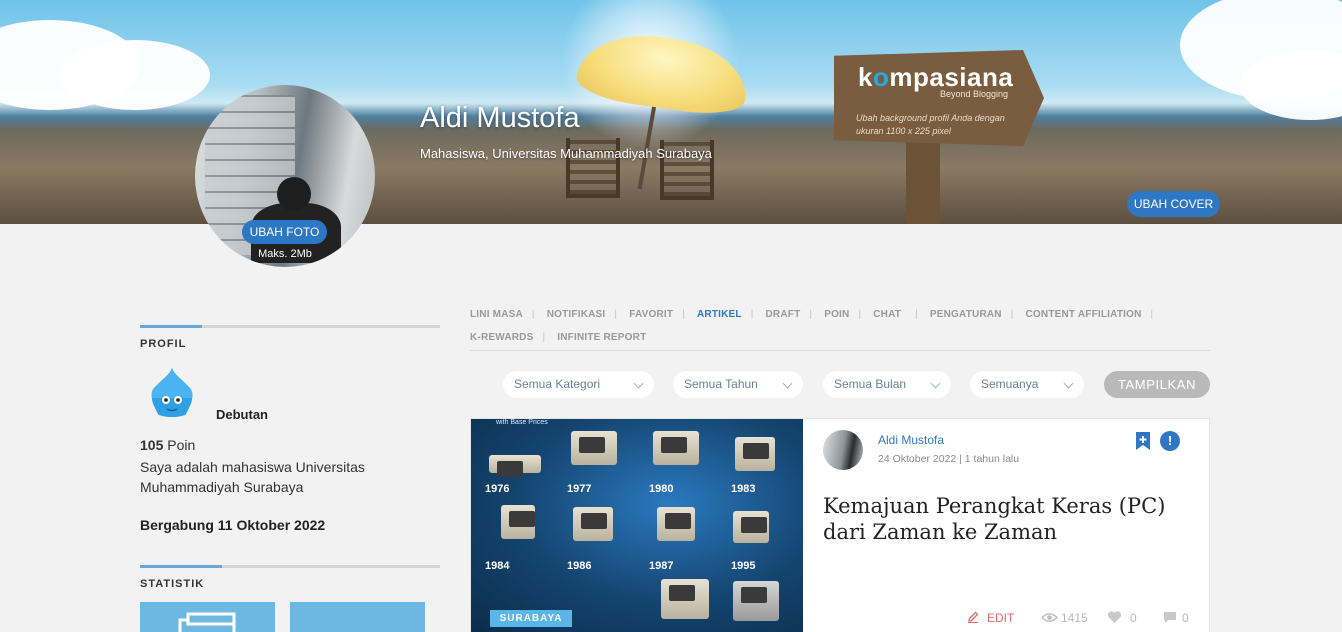 Image resolution: width=1342 pixels, height=632 pixels. What do you see at coordinates (870, 384) in the screenshot?
I see `month-select-value: Semua Bulan` at bounding box center [870, 384].